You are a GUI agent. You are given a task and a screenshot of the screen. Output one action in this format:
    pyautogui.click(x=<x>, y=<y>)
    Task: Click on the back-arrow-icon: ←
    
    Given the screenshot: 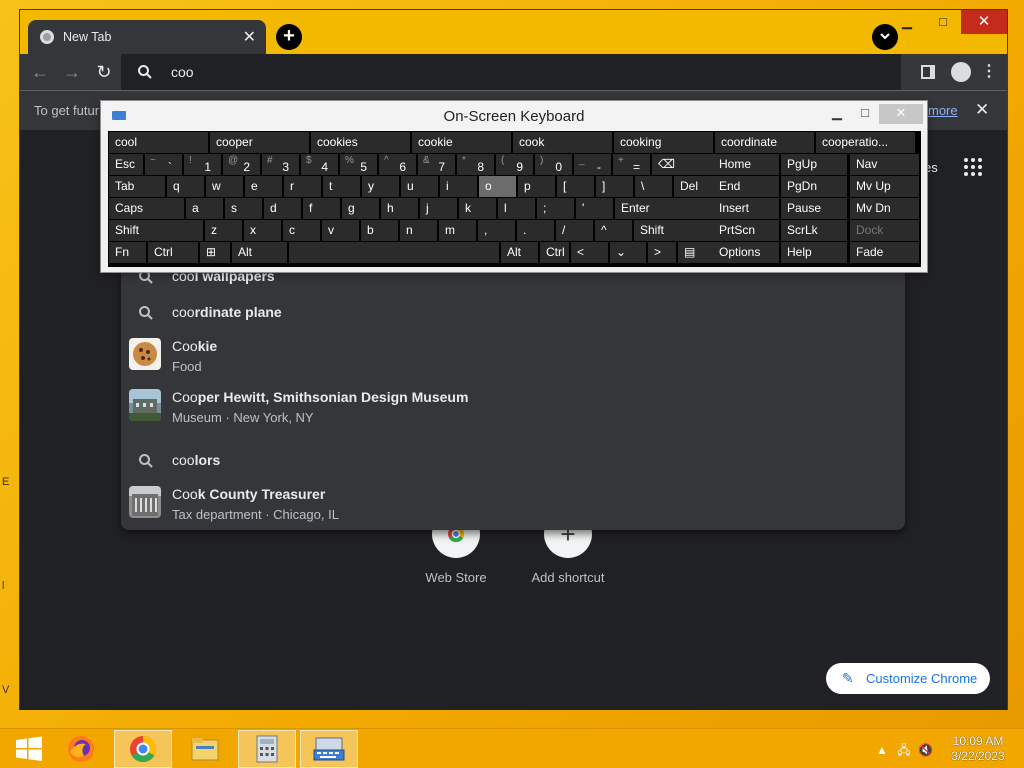 What is the action you would take?
    pyautogui.click(x=40, y=72)
    